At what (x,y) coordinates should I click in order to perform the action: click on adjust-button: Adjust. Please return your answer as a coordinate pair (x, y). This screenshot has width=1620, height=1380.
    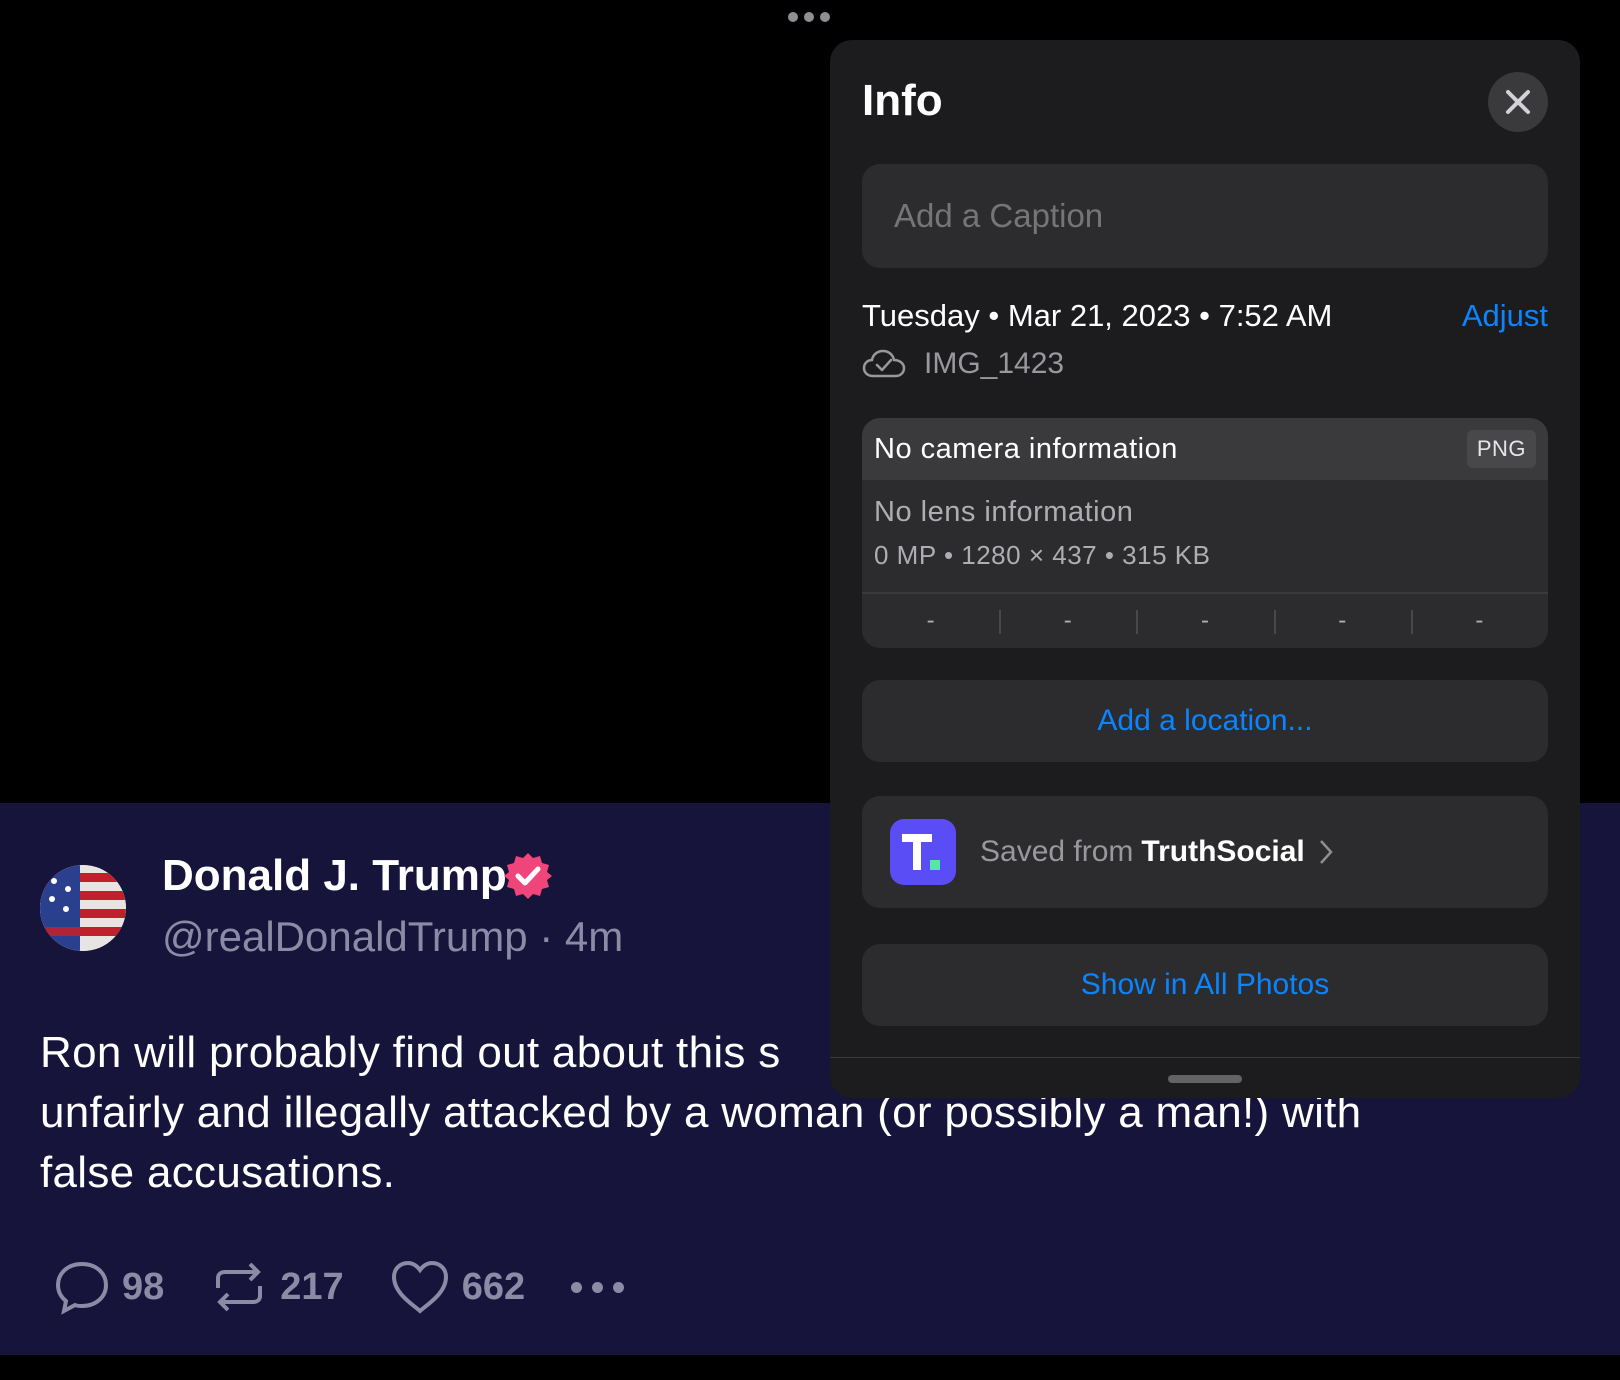
    Looking at the image, I should click on (1505, 316).